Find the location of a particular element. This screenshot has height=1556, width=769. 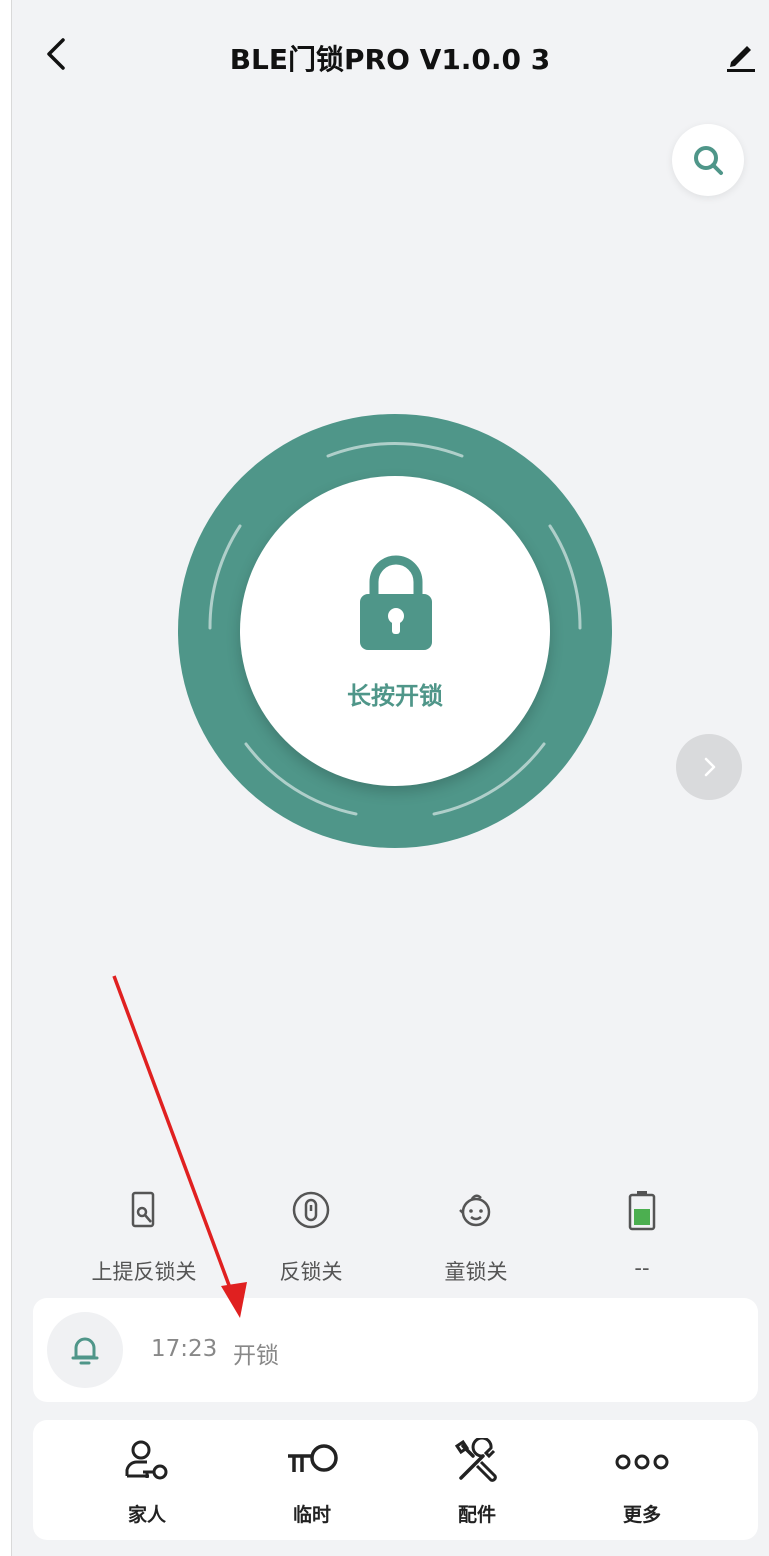

padlock-icon is located at coordinates (396, 602).